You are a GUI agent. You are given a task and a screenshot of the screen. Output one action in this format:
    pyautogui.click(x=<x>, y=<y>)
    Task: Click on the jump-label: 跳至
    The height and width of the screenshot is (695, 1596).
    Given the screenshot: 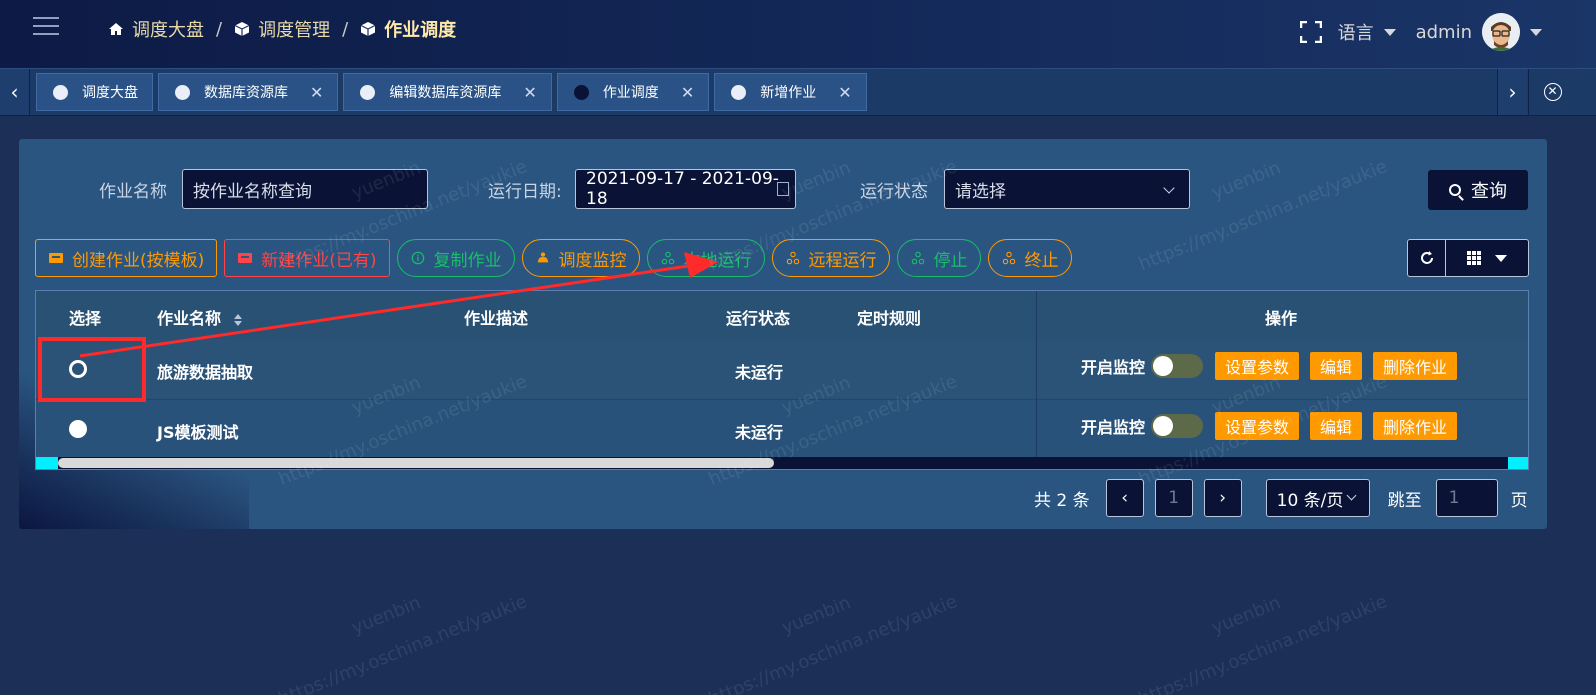 What is the action you would take?
    pyautogui.click(x=1404, y=500)
    